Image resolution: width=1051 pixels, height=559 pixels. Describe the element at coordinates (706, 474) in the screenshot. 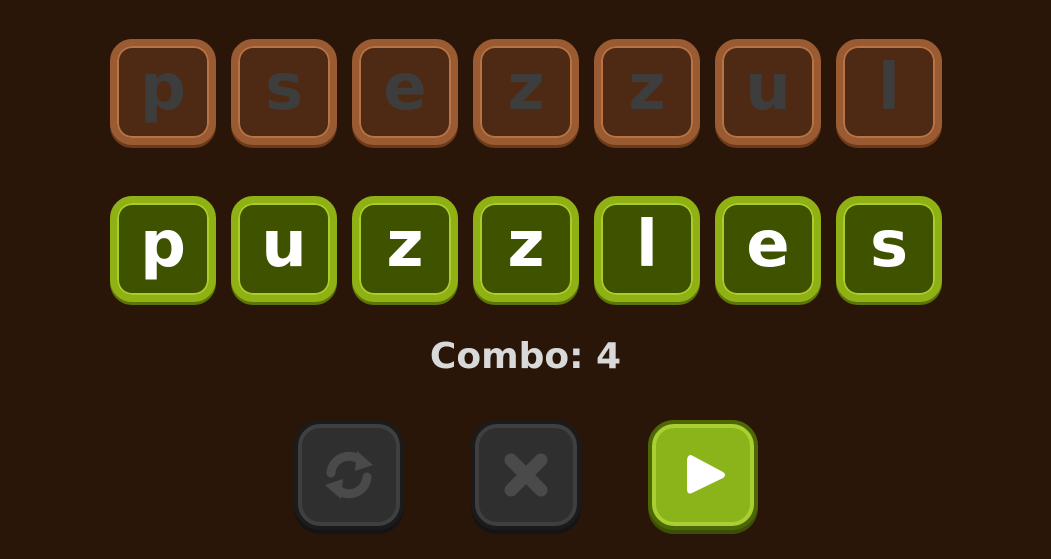

I see `play-icon` at that location.